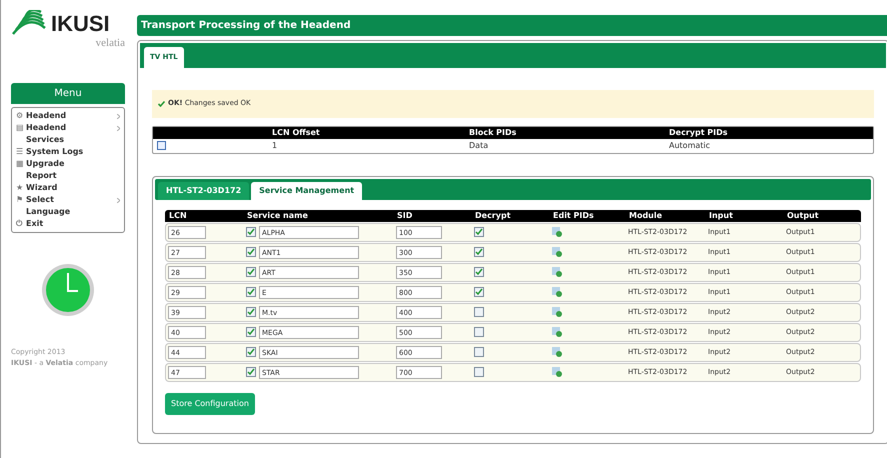 The width and height of the screenshot is (887, 458). Describe the element at coordinates (803, 216) in the screenshot. I see `column-header: Output` at that location.